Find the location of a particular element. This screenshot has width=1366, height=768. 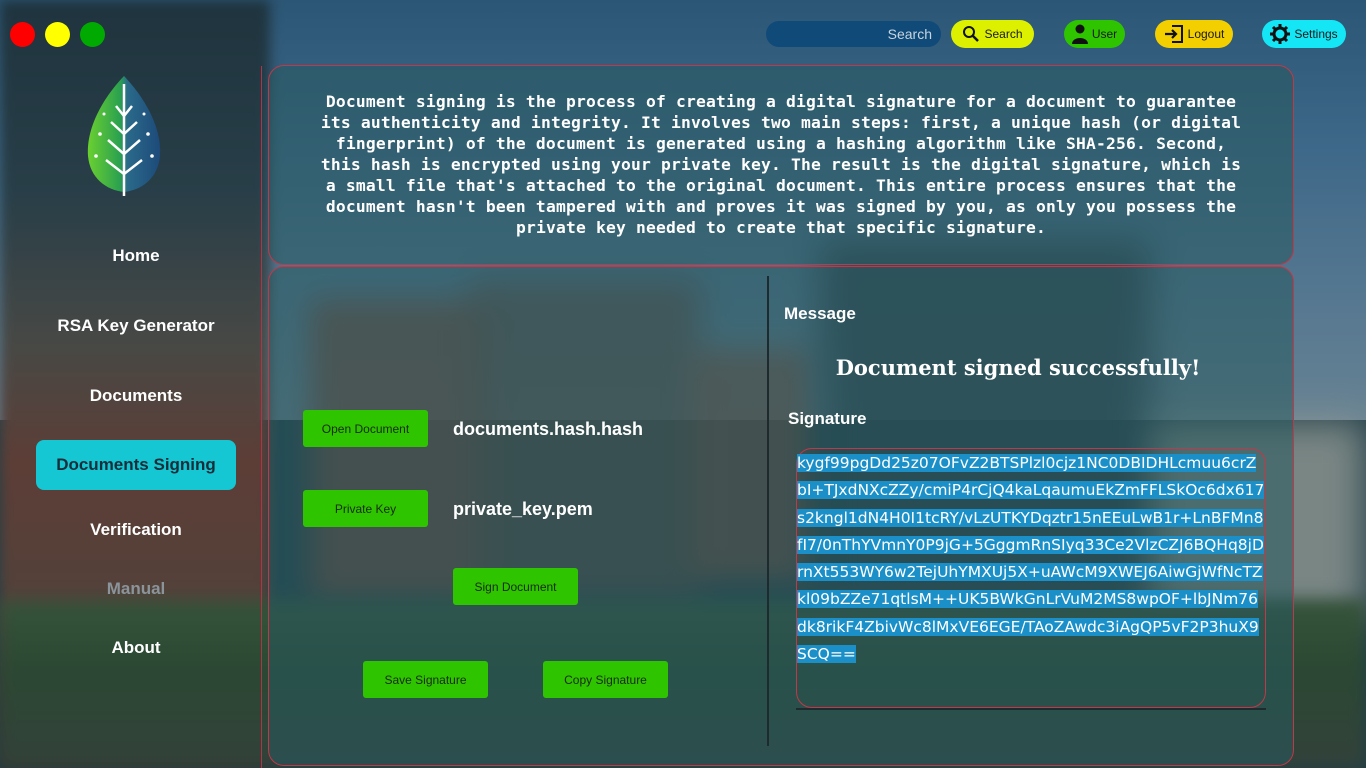

sidebar-item-label: RSA Key Generator is located at coordinates (136, 325).